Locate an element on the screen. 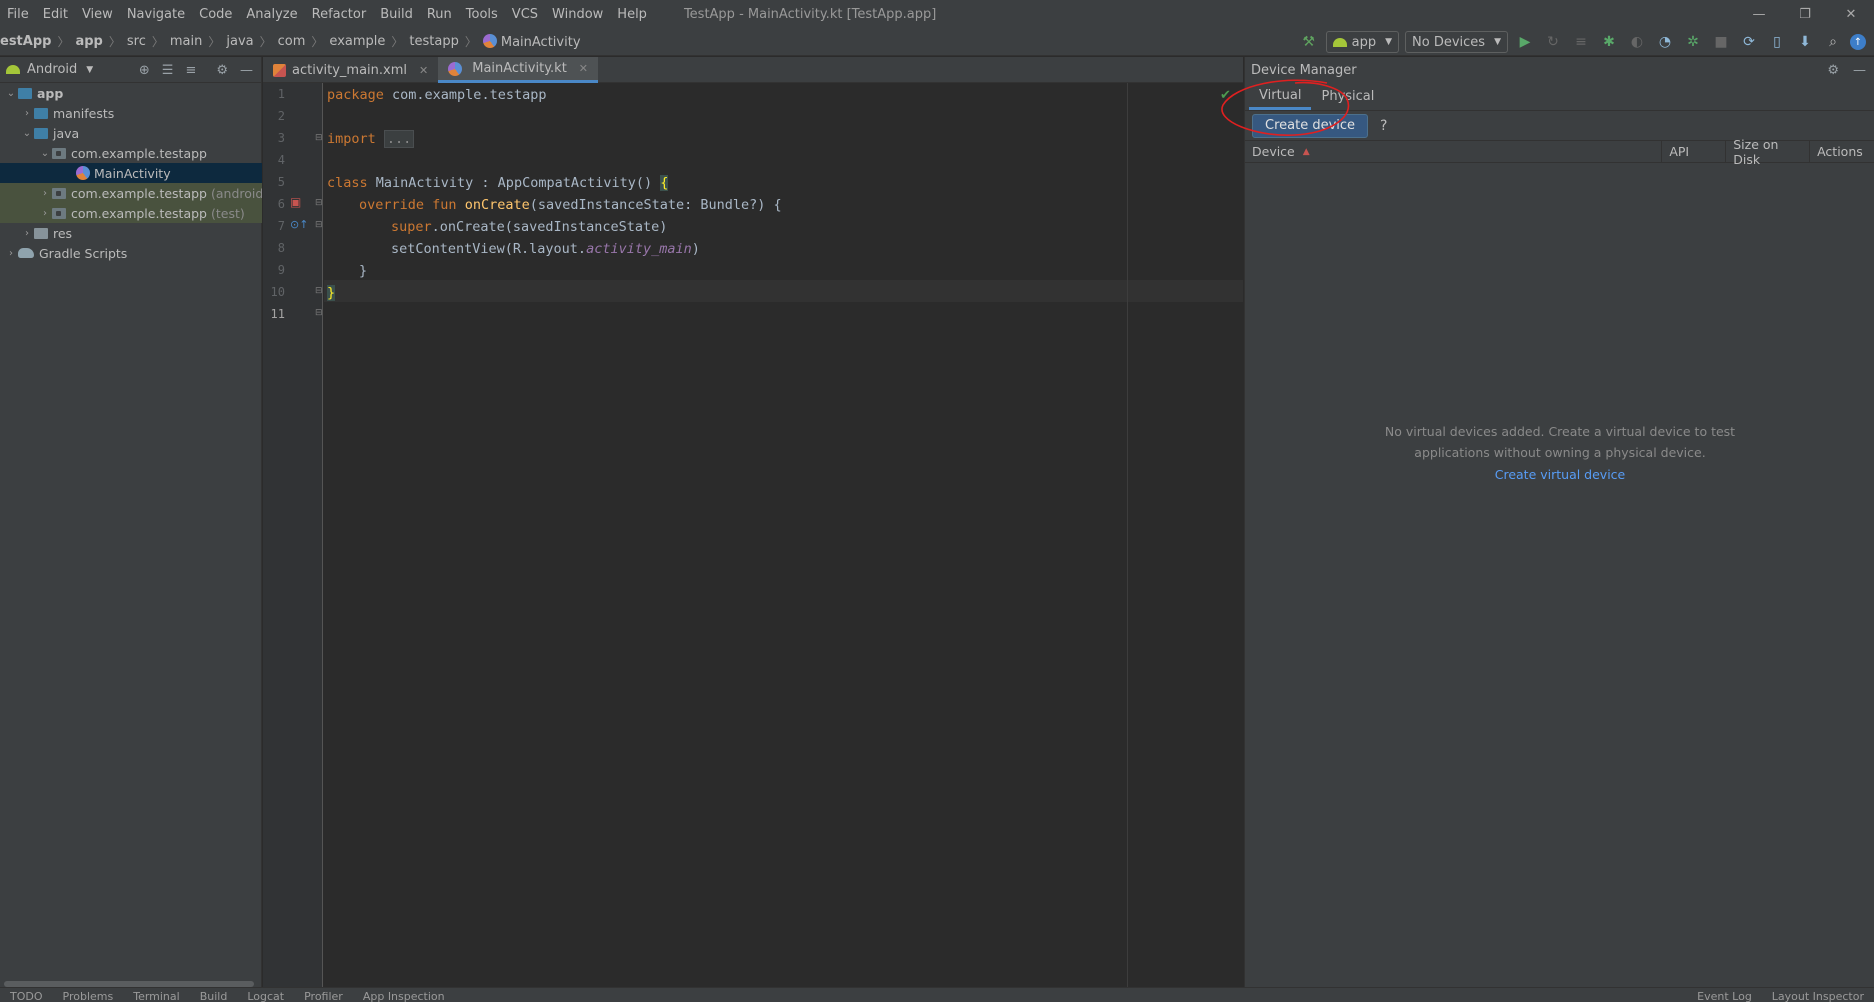  coverage-icon: ◐ is located at coordinates (1637, 42).